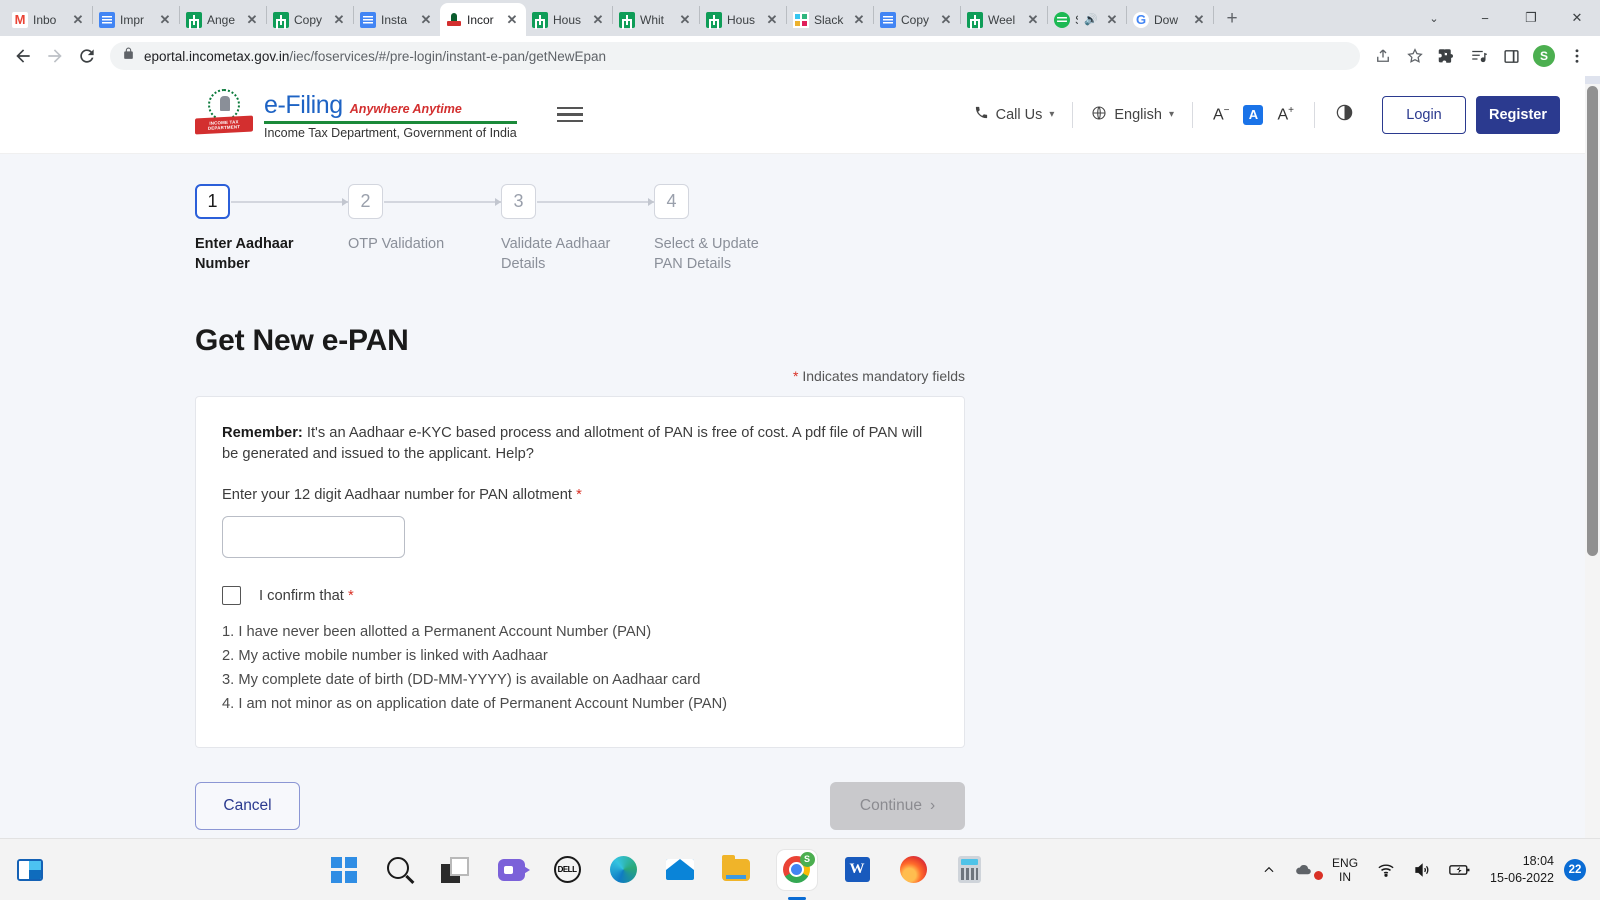  What do you see at coordinates (569, 114) in the screenshot?
I see `menu-hamburger-icon` at bounding box center [569, 114].